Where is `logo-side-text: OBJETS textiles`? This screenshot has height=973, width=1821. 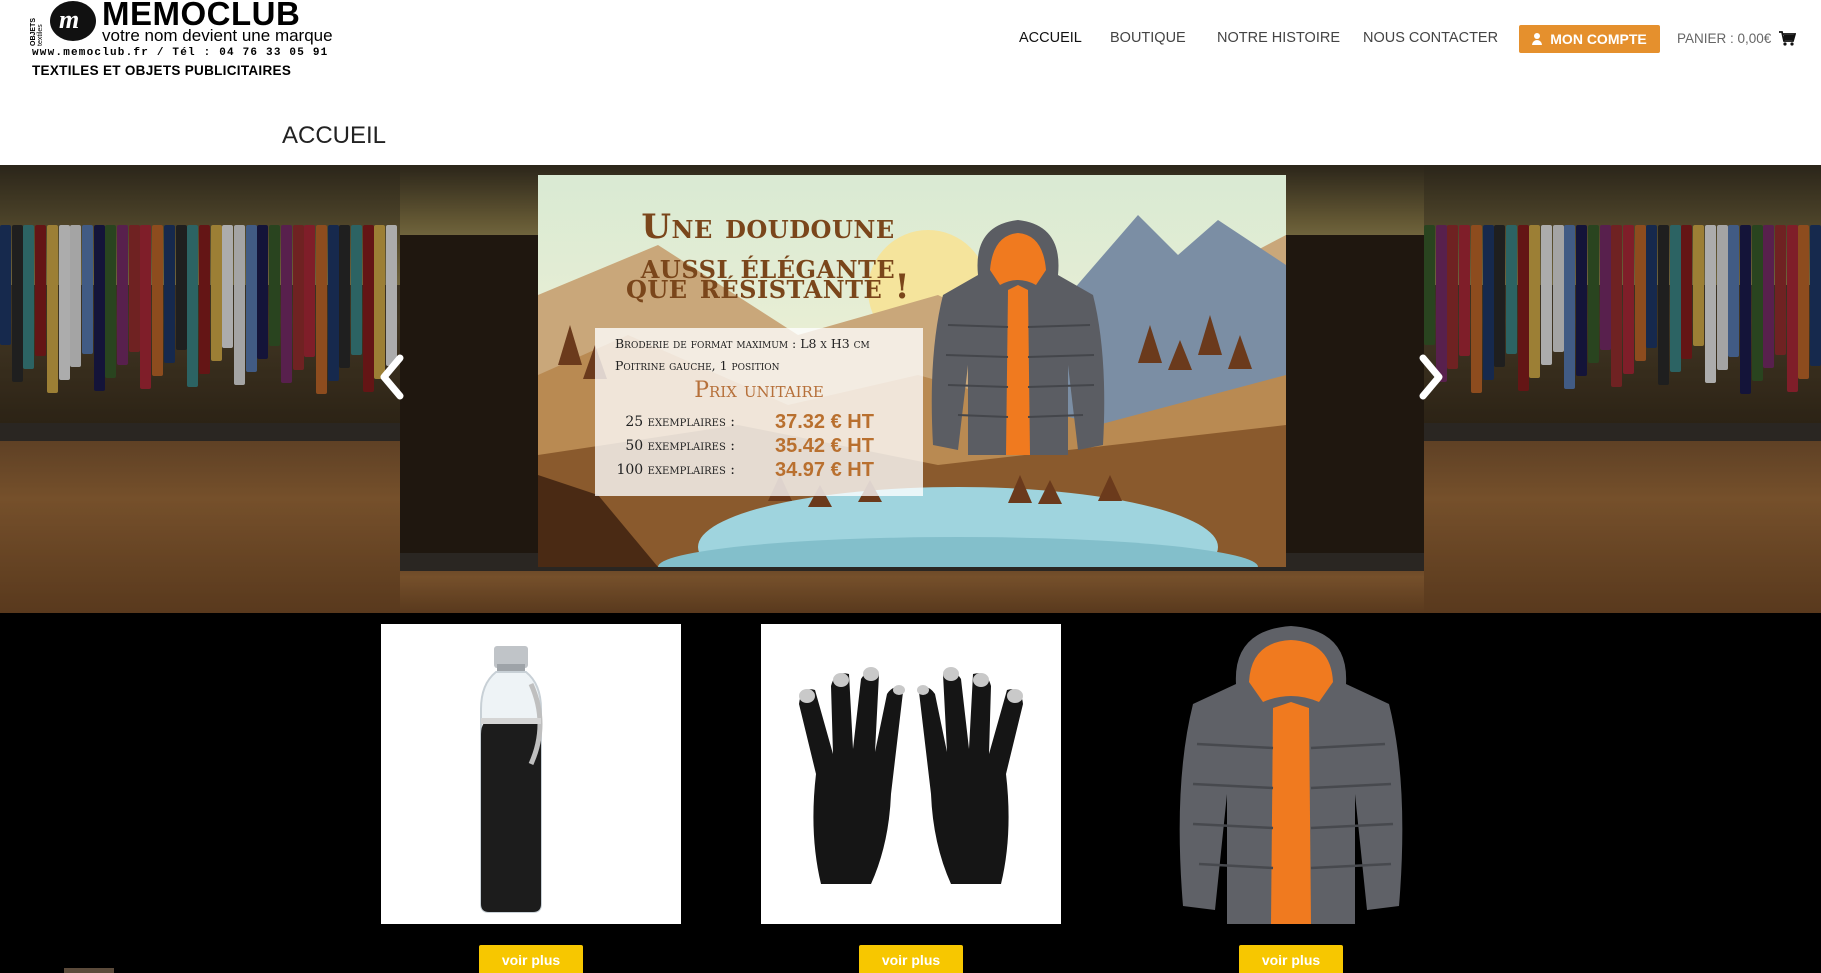 logo-side-text: OBJETS textiles is located at coordinates (37, 31).